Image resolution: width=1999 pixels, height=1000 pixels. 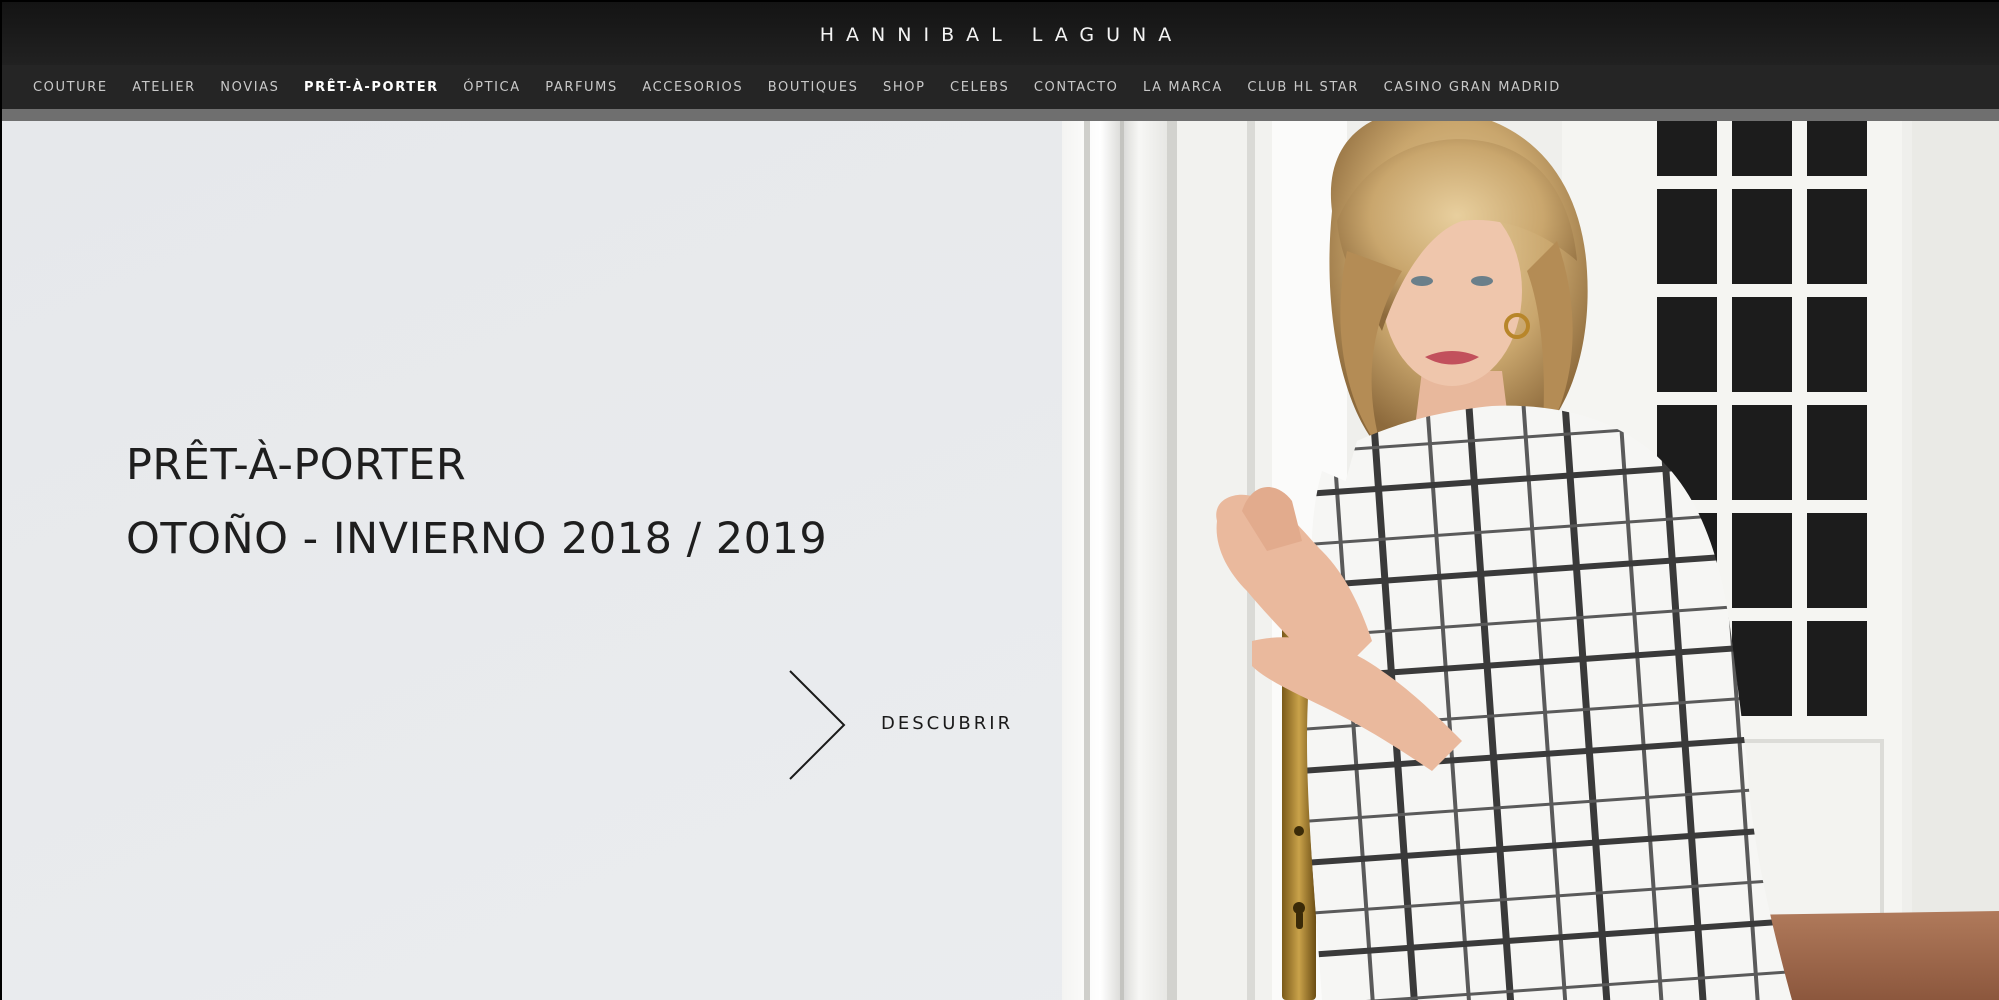 What do you see at coordinates (70, 87) in the screenshot?
I see `nav-item-couture: COUTURE` at bounding box center [70, 87].